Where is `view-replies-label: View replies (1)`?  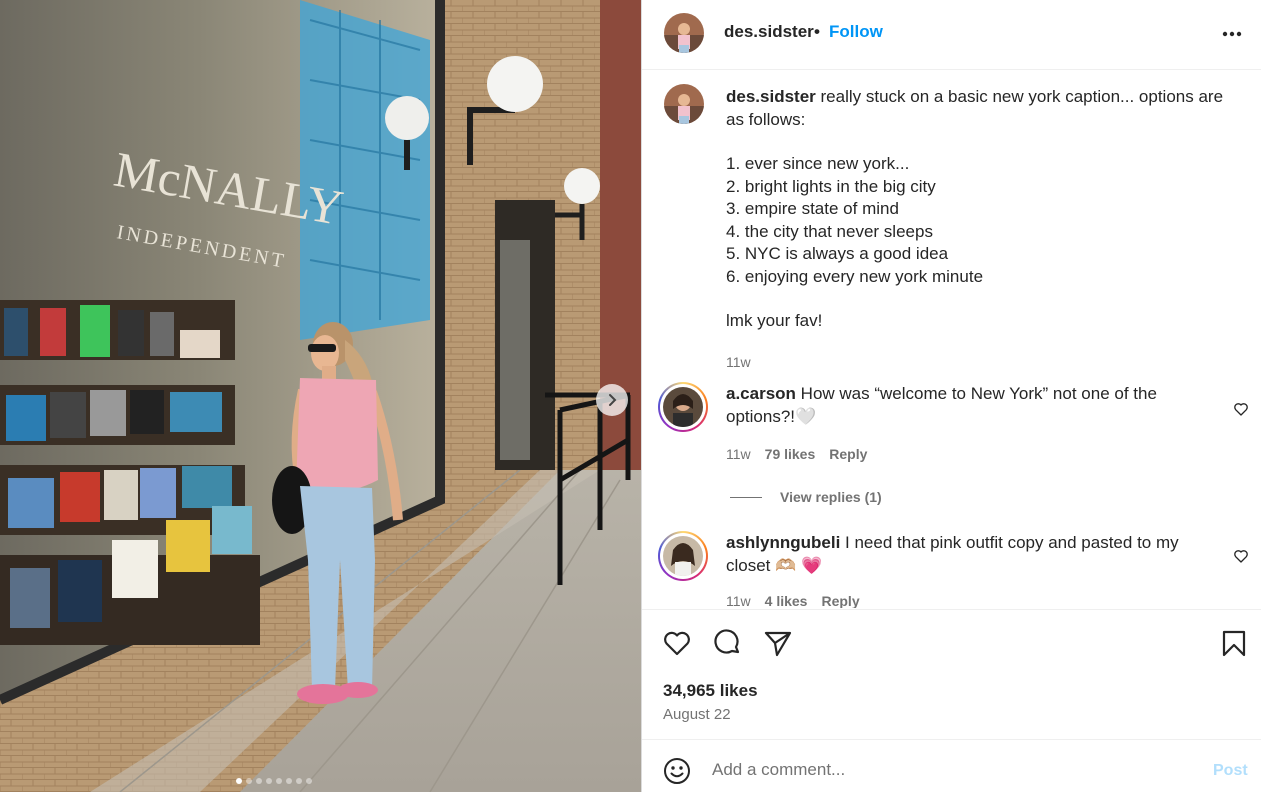
view-replies-label: View replies (1) is located at coordinates (831, 497).